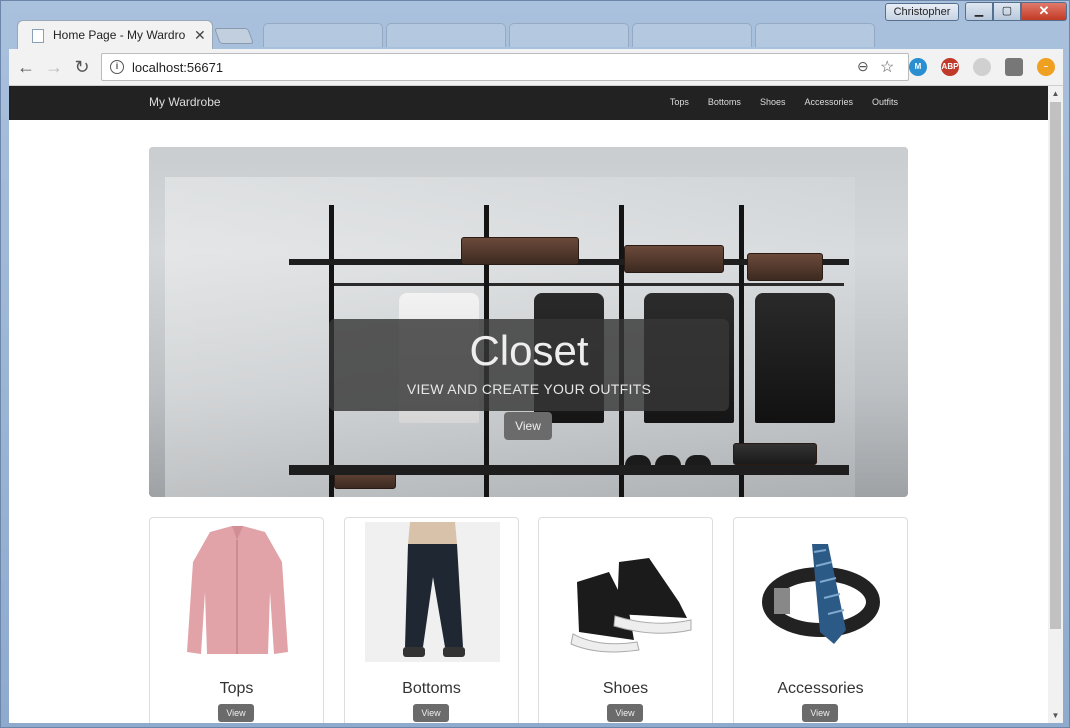 The image size is (1070, 728). I want to click on address-bar: i localhost:56671 ⊖ ☆, so click(505, 67).